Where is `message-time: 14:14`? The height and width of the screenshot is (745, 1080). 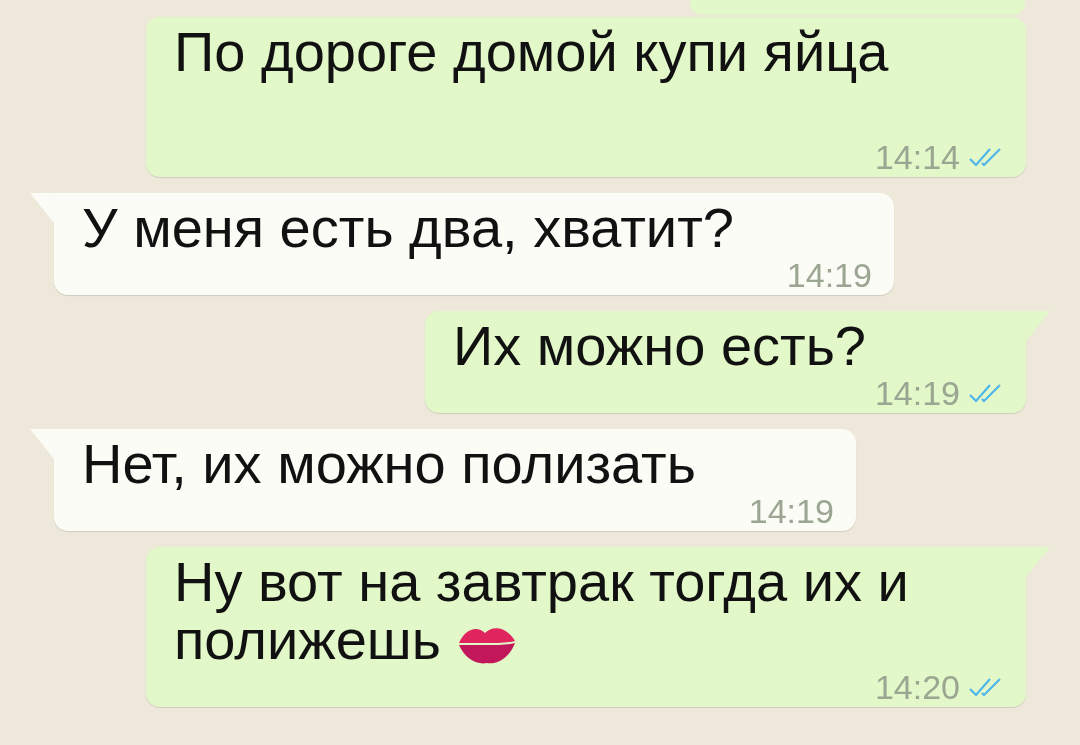 message-time: 14:14 is located at coordinates (917, 157).